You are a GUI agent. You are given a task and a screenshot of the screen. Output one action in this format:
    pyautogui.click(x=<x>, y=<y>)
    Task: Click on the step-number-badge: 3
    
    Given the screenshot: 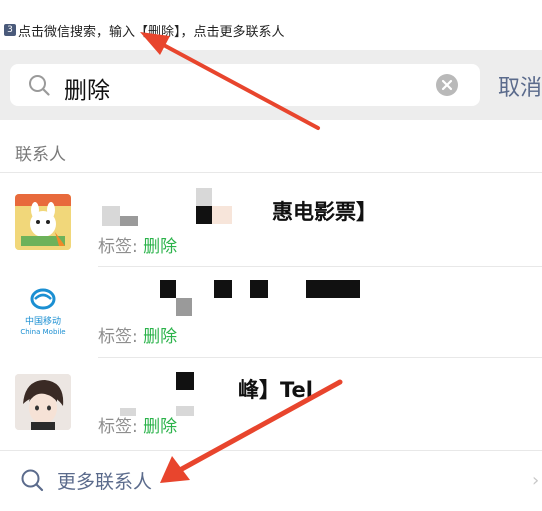 What is the action you would take?
    pyautogui.click(x=10, y=30)
    